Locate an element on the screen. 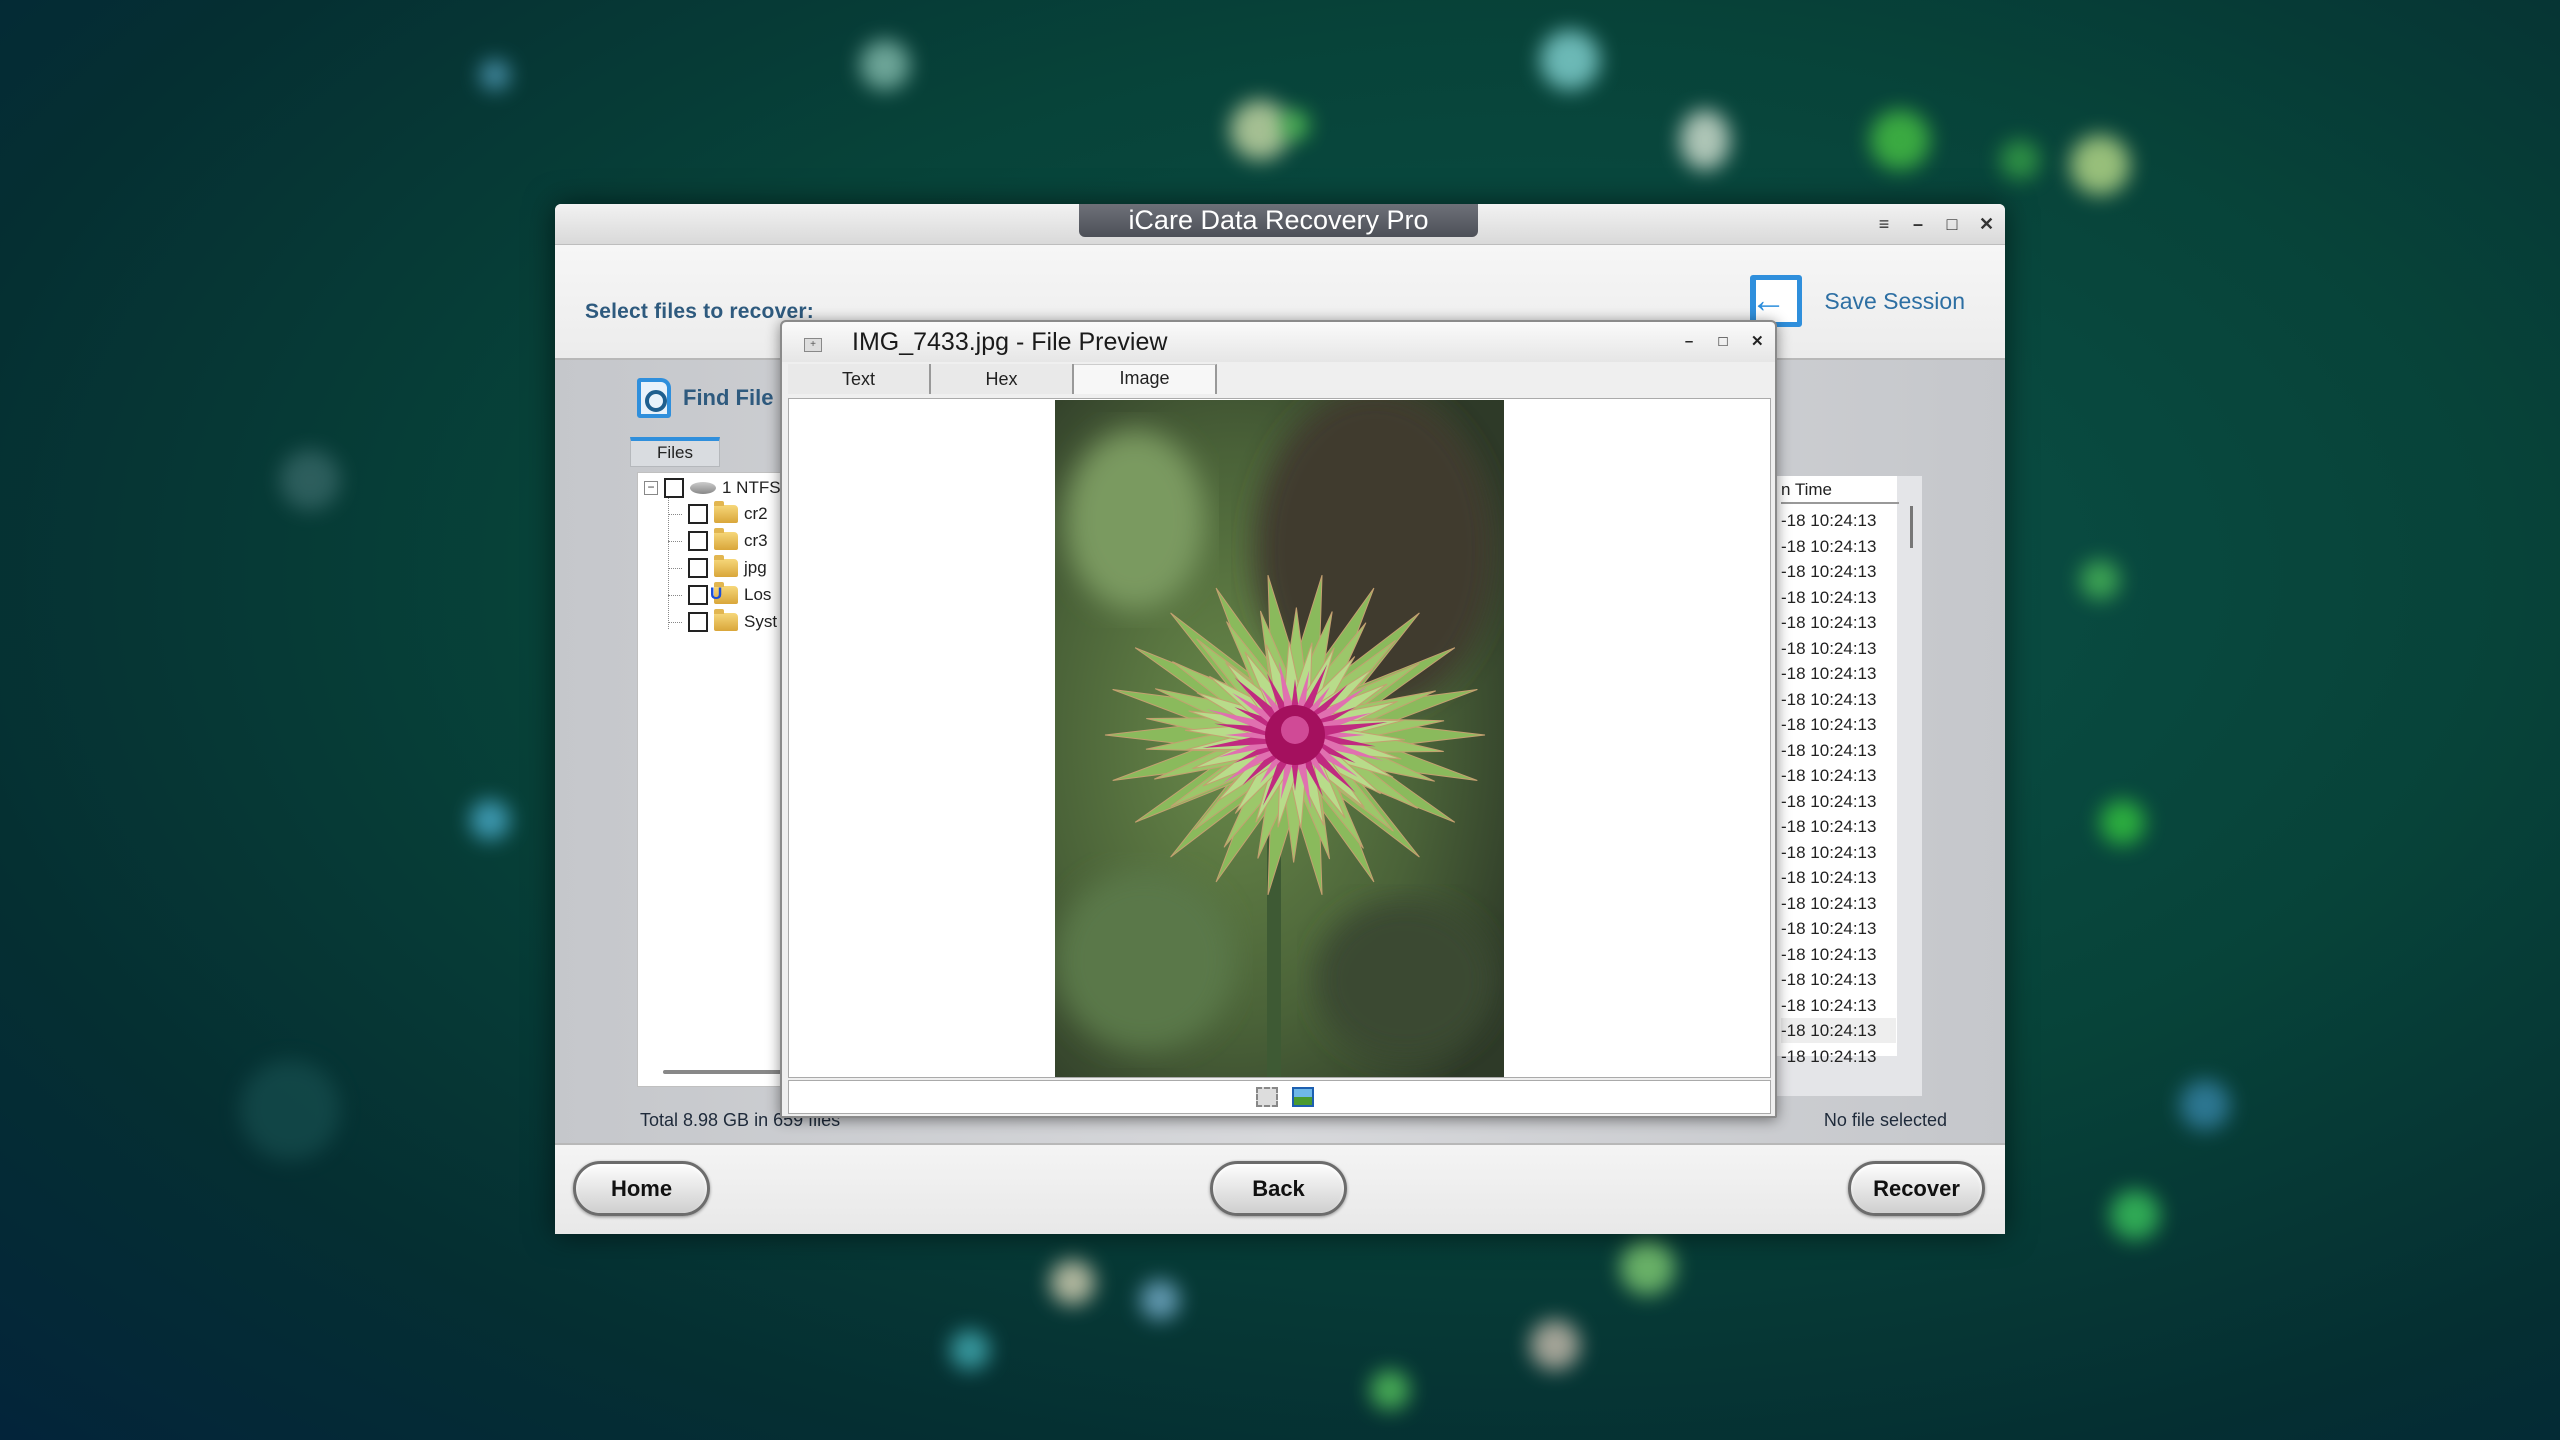  back-button: Back is located at coordinates (1278, 1188).